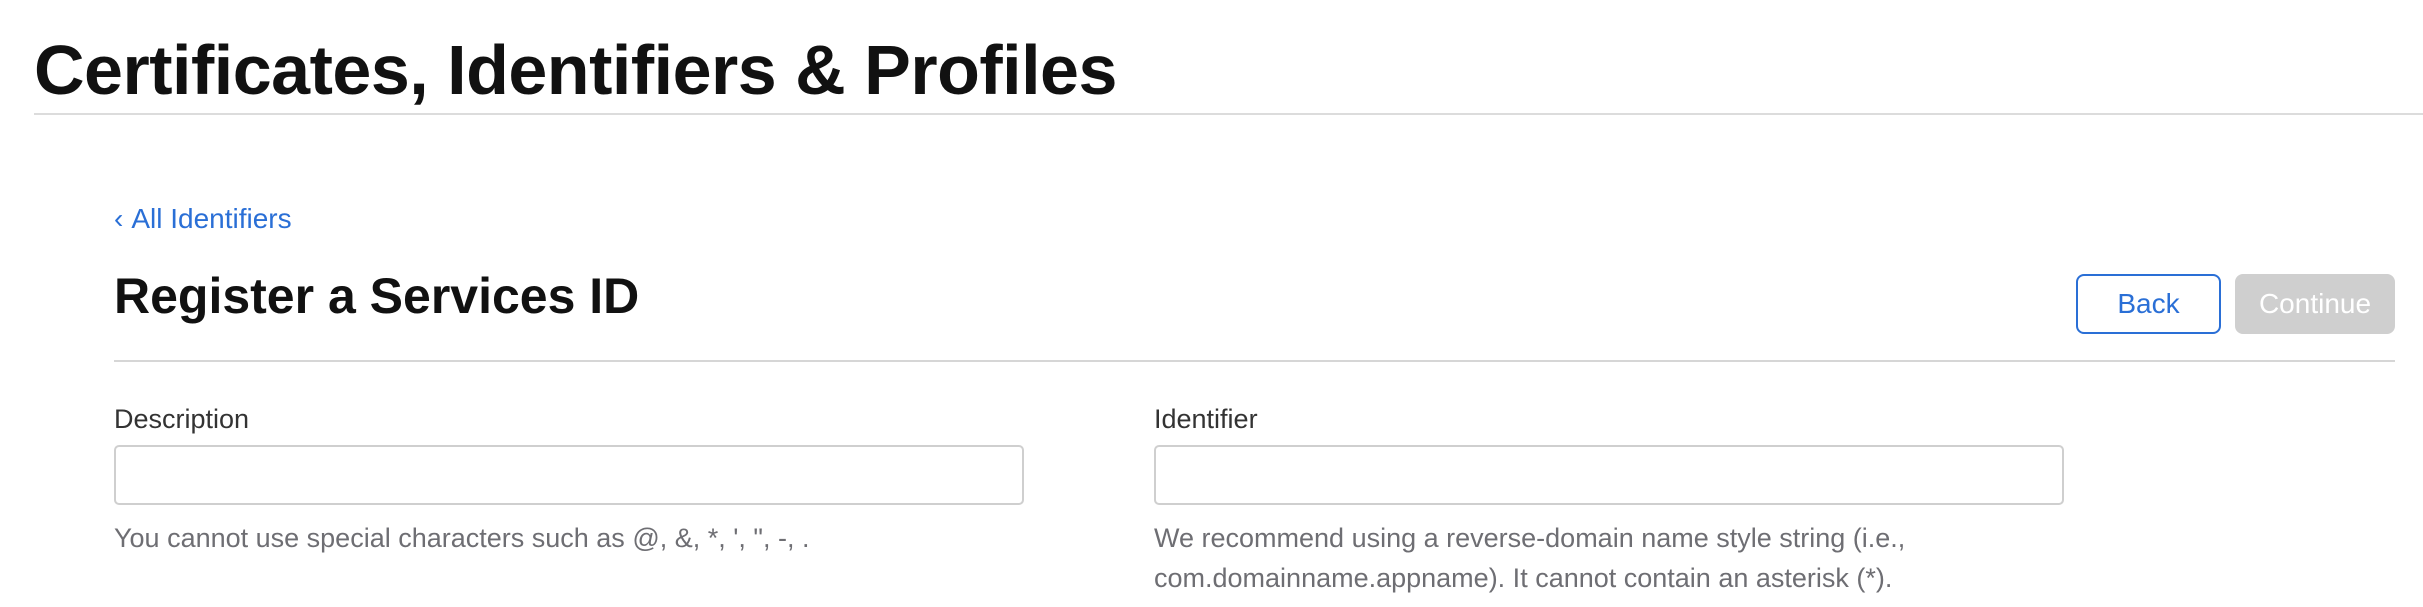 Image resolution: width=2423 pixels, height=607 pixels. What do you see at coordinates (1609, 475) in the screenshot?
I see `identifier-input` at bounding box center [1609, 475].